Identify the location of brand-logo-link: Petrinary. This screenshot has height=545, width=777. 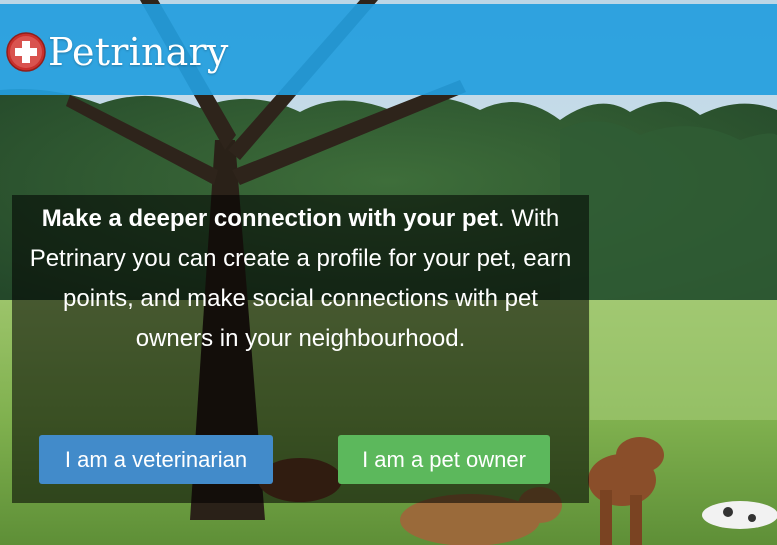
(117, 52).